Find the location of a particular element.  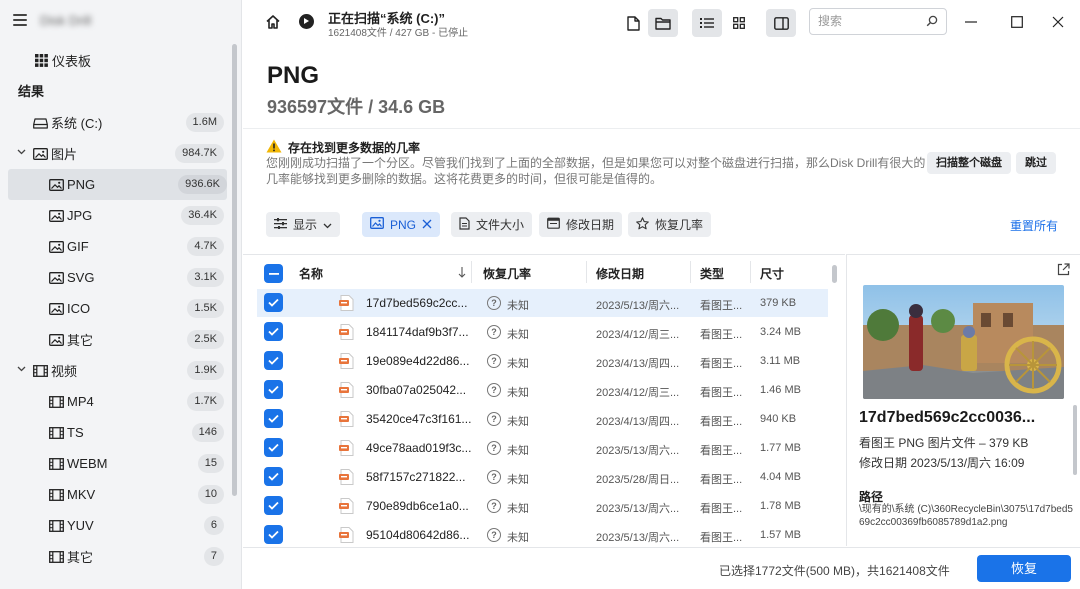

file-size: 4.04 MB is located at coordinates (780, 477).